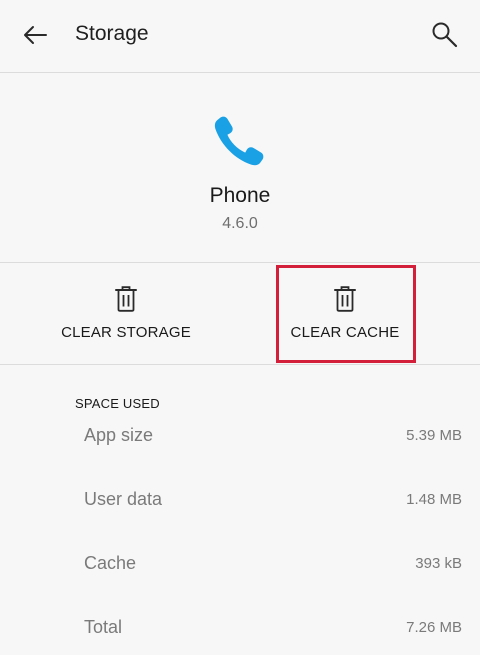 The width and height of the screenshot is (480, 655). What do you see at coordinates (434, 435) in the screenshot?
I see `row-value: 5.39 MB` at bounding box center [434, 435].